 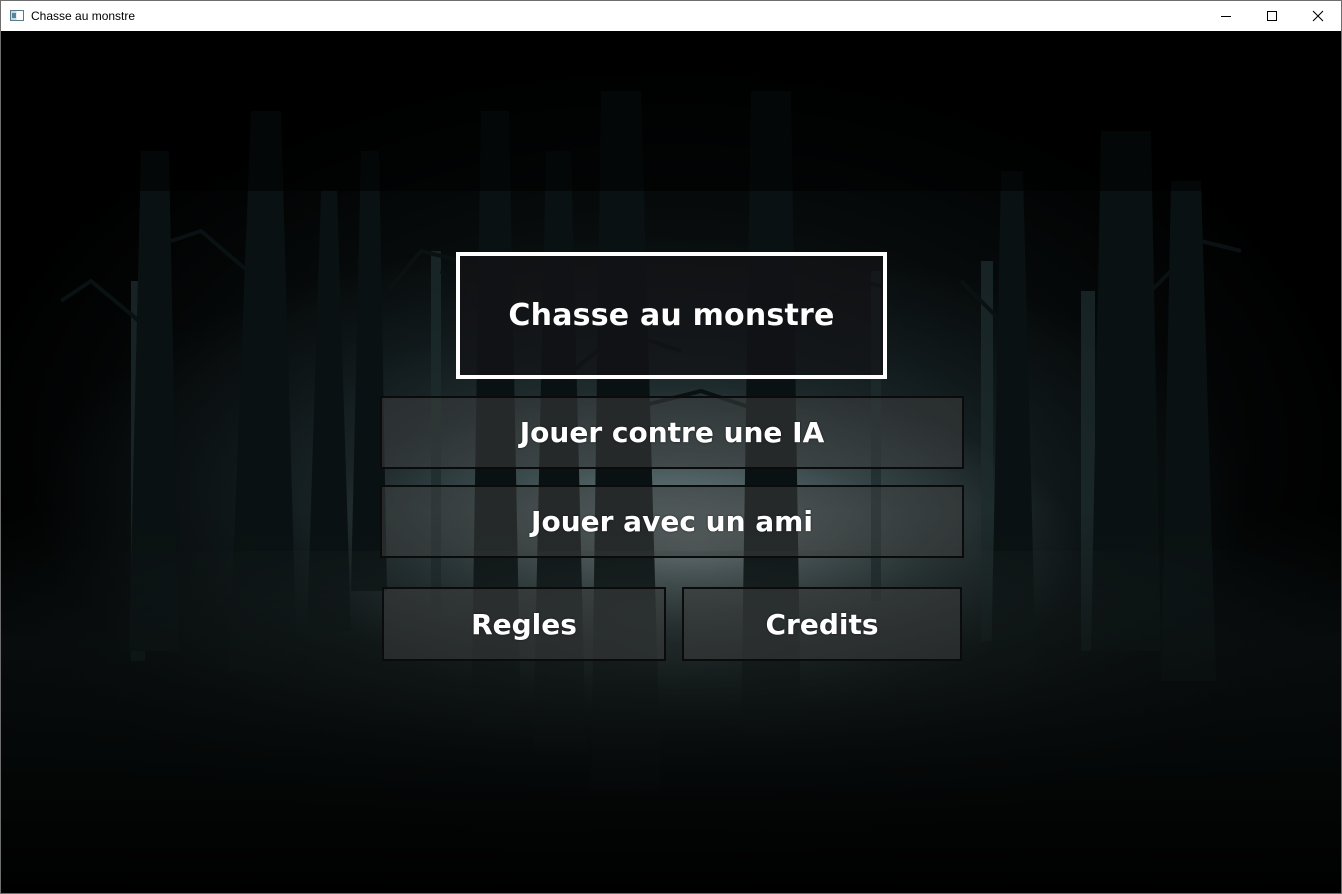 I want to click on game-title: Chasse au monstre, so click(x=671, y=315).